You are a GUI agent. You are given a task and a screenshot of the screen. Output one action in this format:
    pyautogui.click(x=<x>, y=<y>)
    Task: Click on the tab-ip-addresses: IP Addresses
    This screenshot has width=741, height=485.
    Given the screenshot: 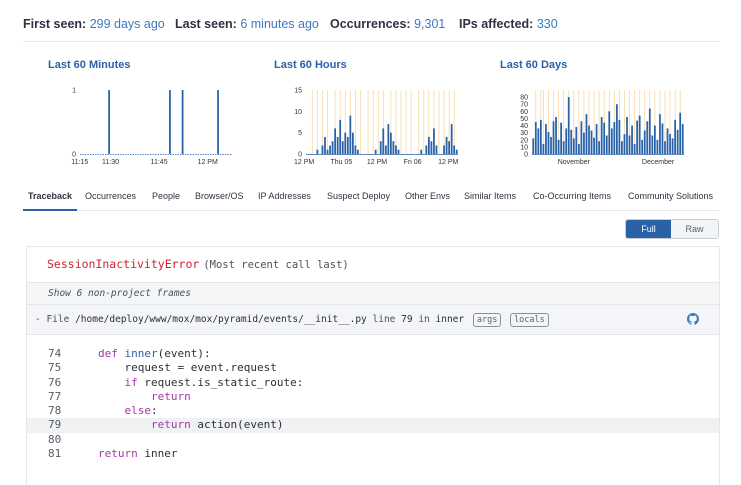 What is the action you would take?
    pyautogui.click(x=284, y=197)
    